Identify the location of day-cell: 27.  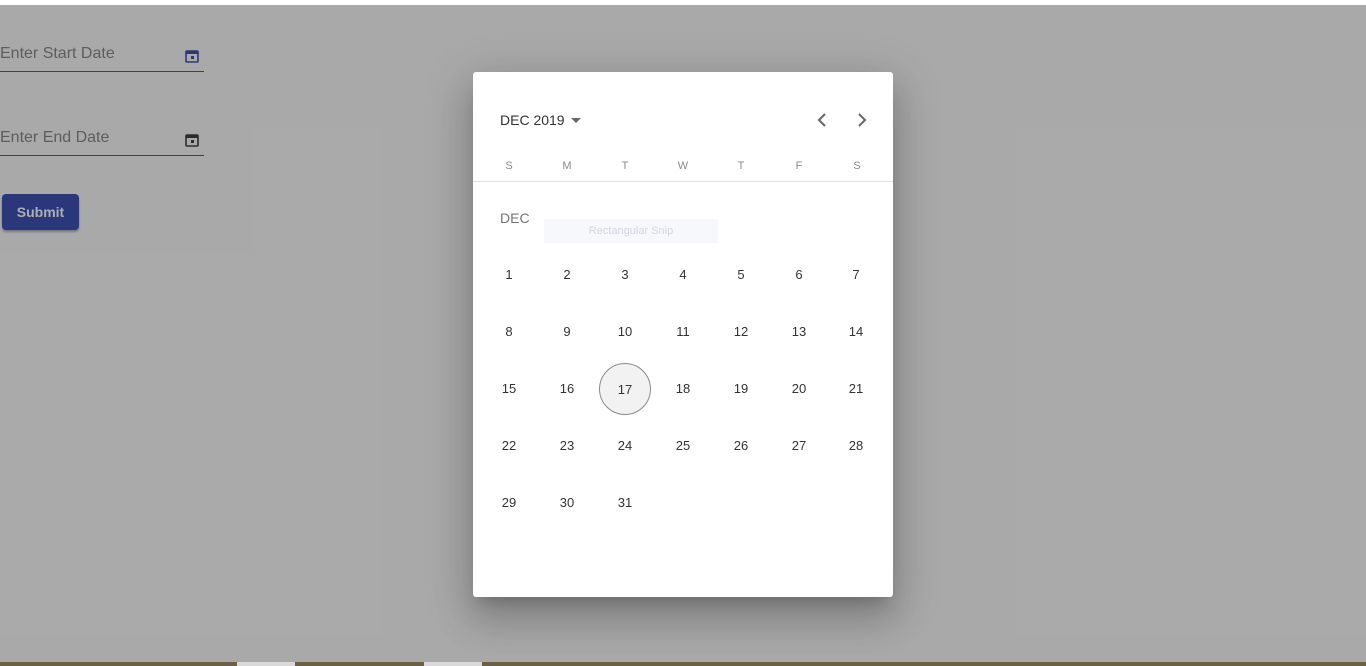
(799, 446).